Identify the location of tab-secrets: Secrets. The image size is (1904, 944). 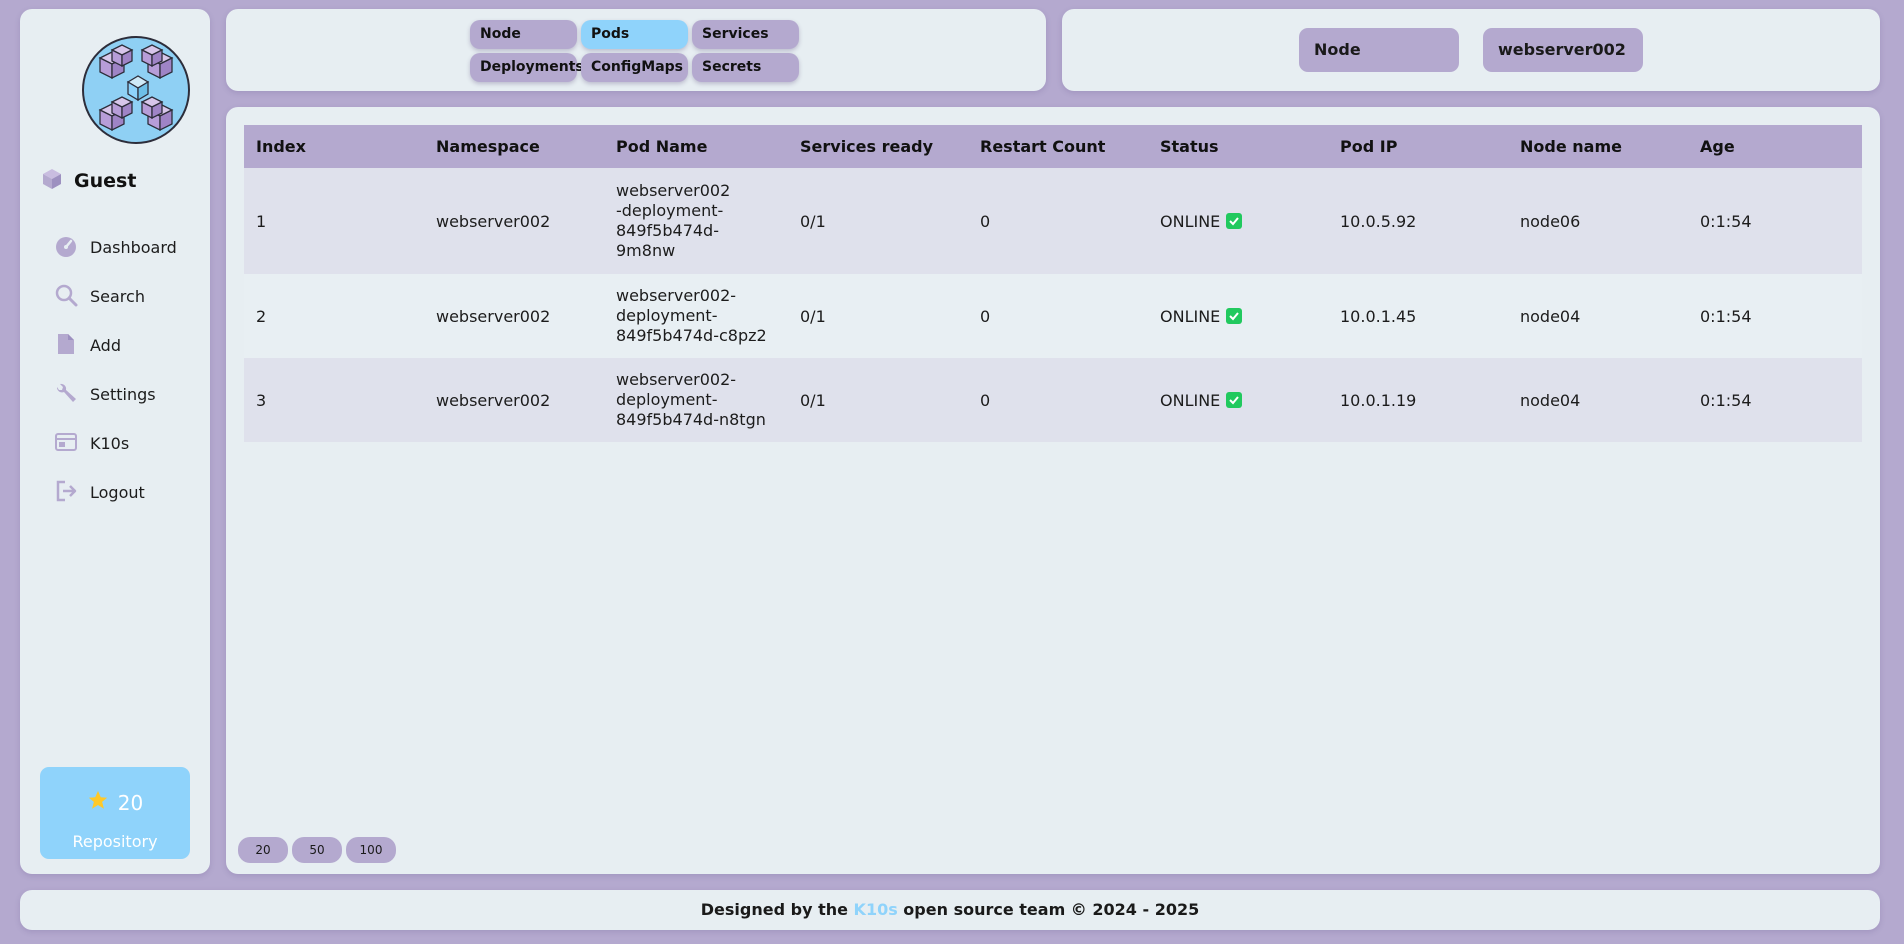
(745, 67).